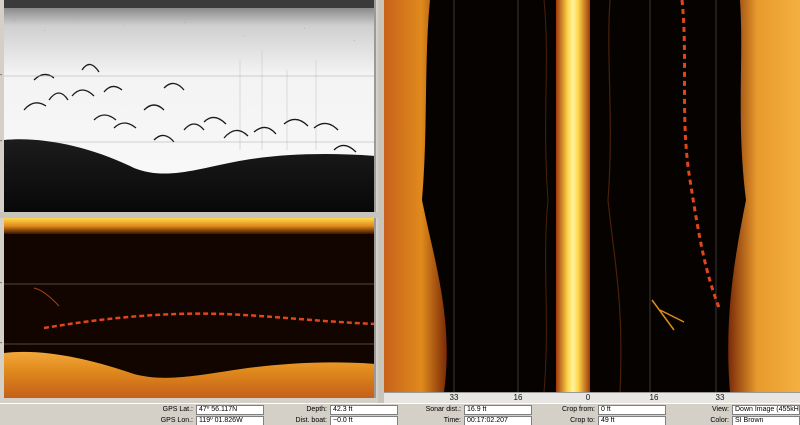  I want to click on status-value: 0 ft, so click(632, 409).